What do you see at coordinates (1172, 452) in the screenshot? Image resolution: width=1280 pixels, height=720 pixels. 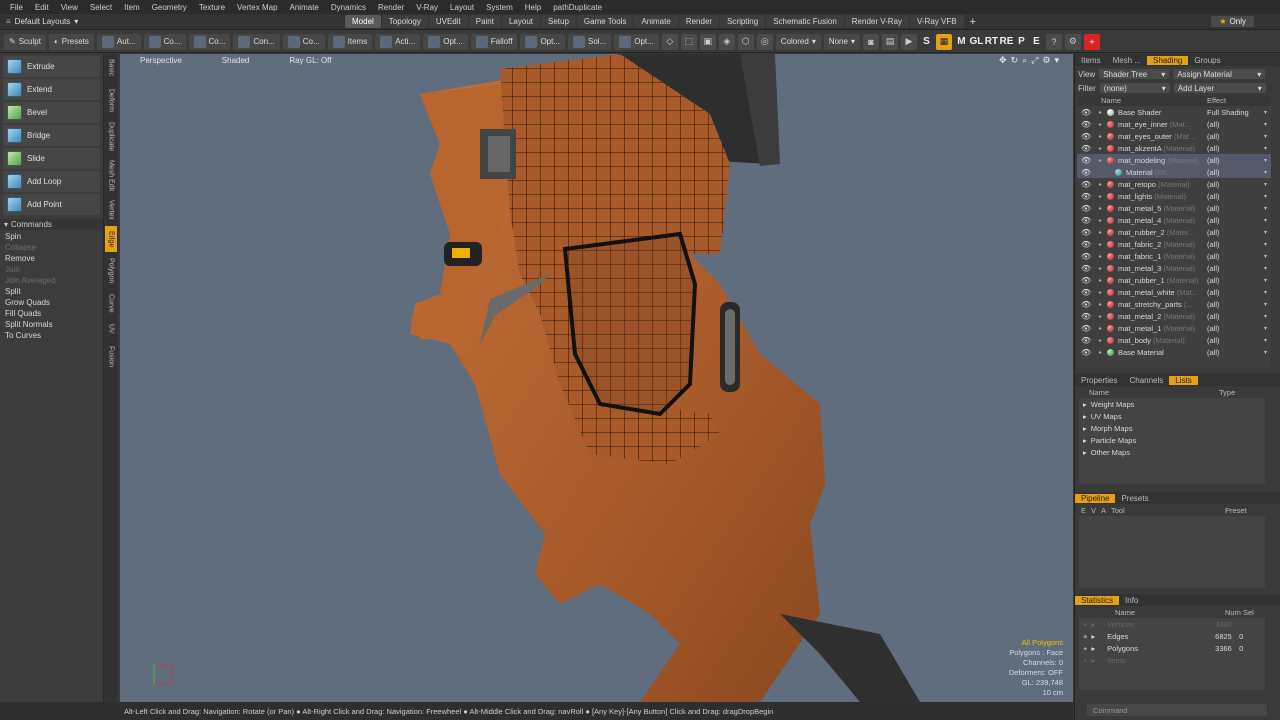 I see `list-item: ▸ Other Maps` at bounding box center [1172, 452].